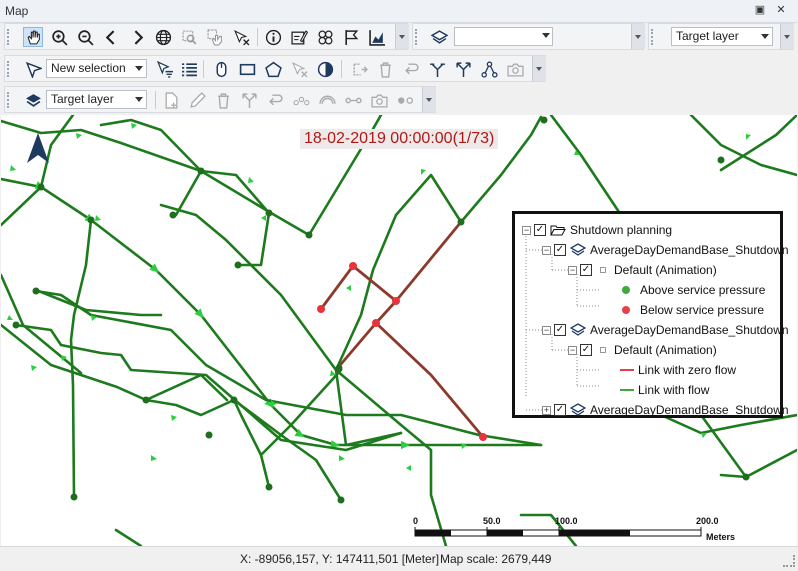 The image size is (798, 571). I want to click on resize-grip, so click(789, 561).